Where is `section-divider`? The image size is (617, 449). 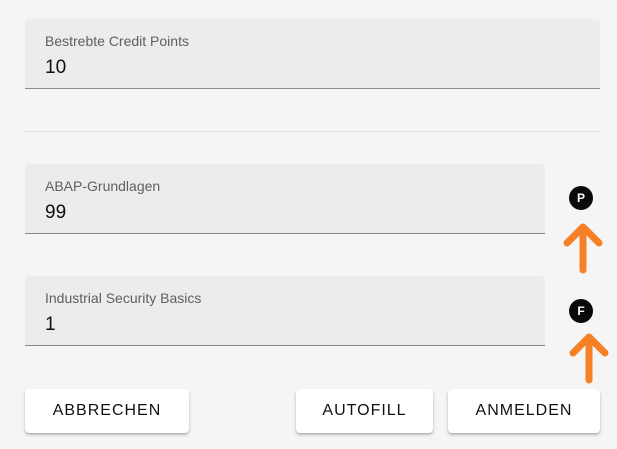 section-divider is located at coordinates (312, 131).